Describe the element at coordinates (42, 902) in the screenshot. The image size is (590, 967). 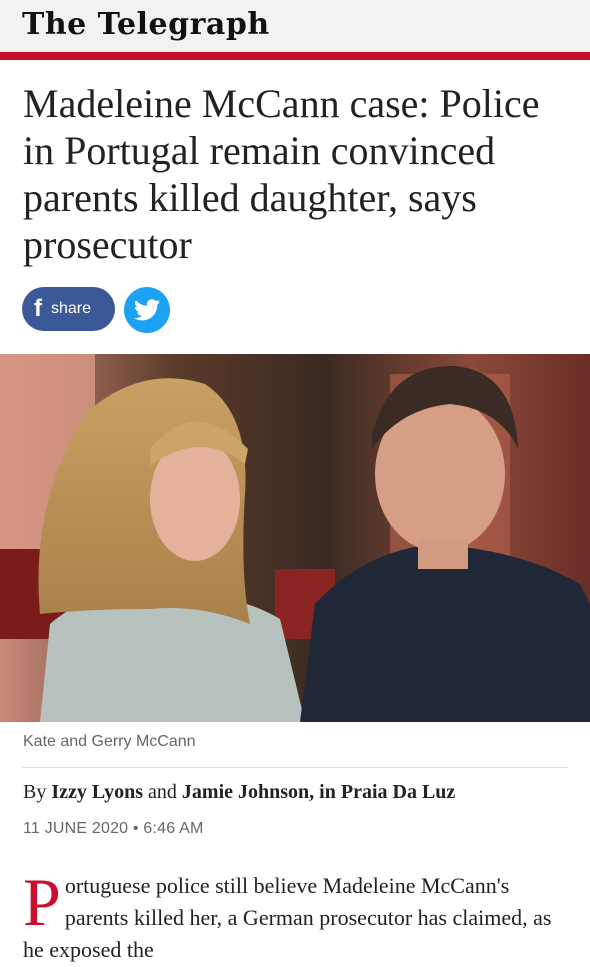
I see `drop-cap: P` at that location.